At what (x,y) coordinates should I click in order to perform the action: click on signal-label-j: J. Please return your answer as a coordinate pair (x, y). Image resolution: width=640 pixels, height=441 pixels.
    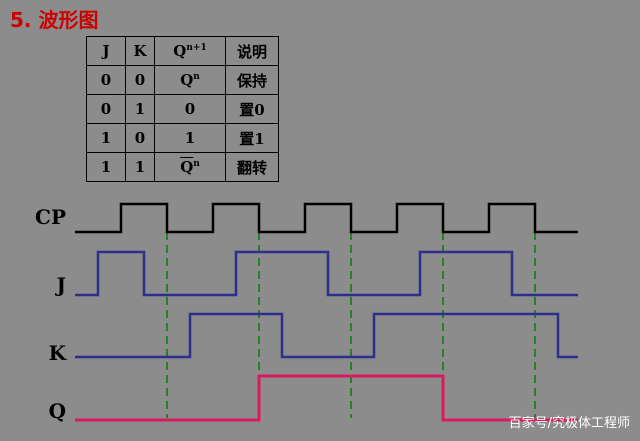
    Looking at the image, I should click on (60, 285).